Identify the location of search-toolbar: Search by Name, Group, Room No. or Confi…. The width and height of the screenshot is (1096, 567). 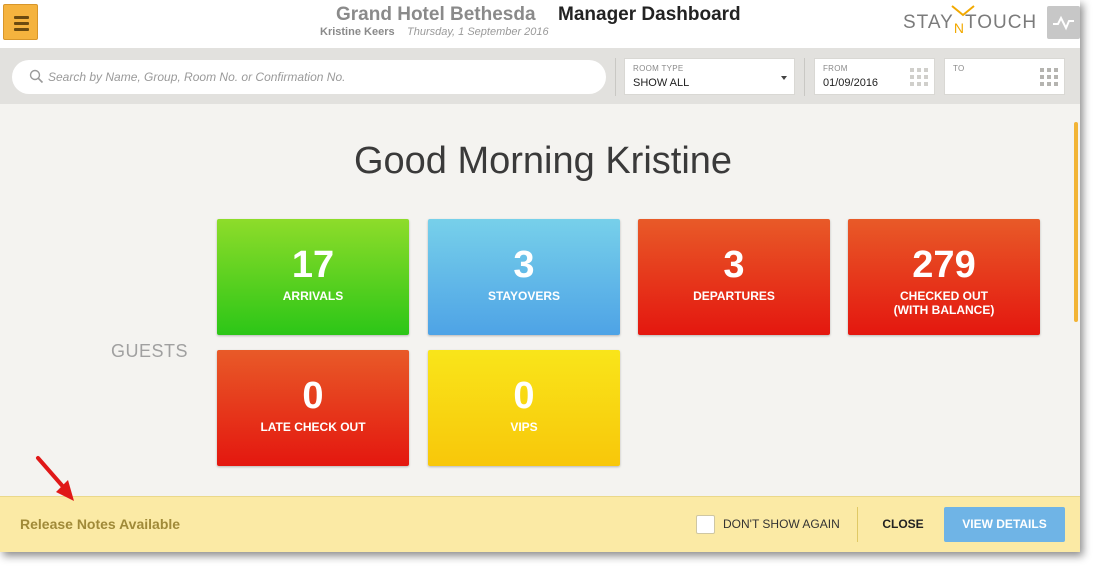
(540, 76).